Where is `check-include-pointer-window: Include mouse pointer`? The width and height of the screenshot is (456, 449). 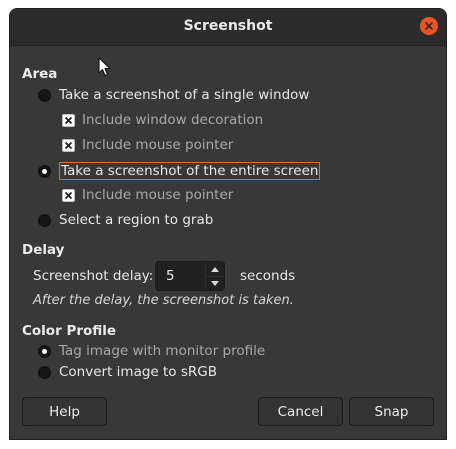 check-include-pointer-window: Include mouse pointer is located at coordinates (147, 145).